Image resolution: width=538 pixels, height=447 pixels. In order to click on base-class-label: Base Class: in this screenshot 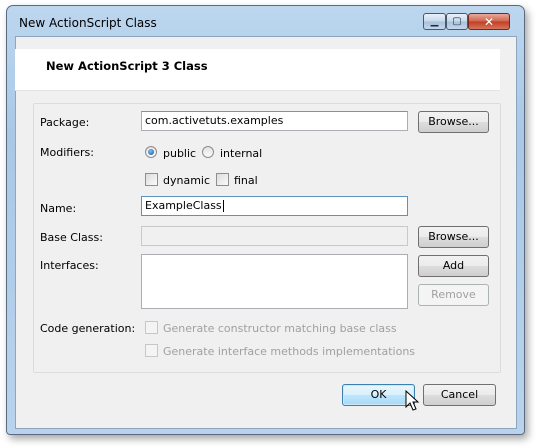, I will do `click(71, 237)`.